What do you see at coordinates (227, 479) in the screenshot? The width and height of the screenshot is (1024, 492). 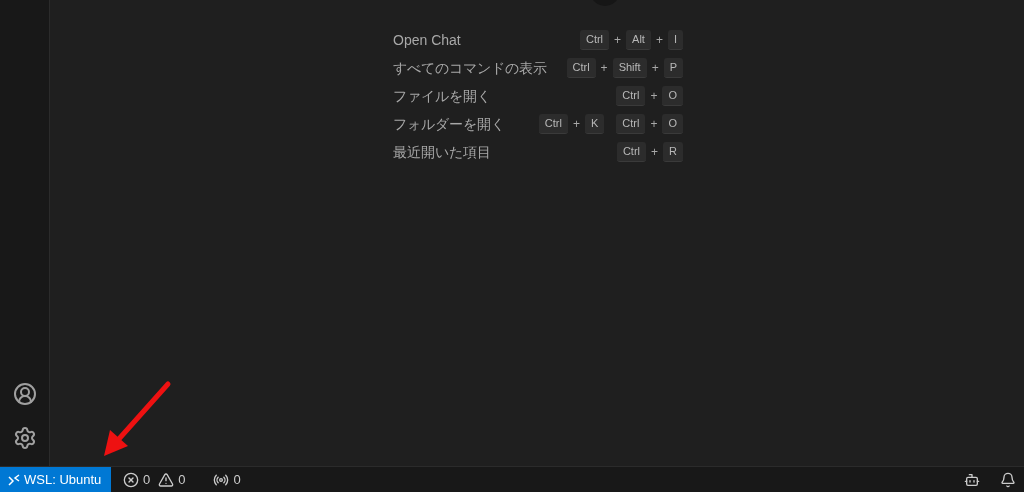 I see `ports-button: 0` at bounding box center [227, 479].